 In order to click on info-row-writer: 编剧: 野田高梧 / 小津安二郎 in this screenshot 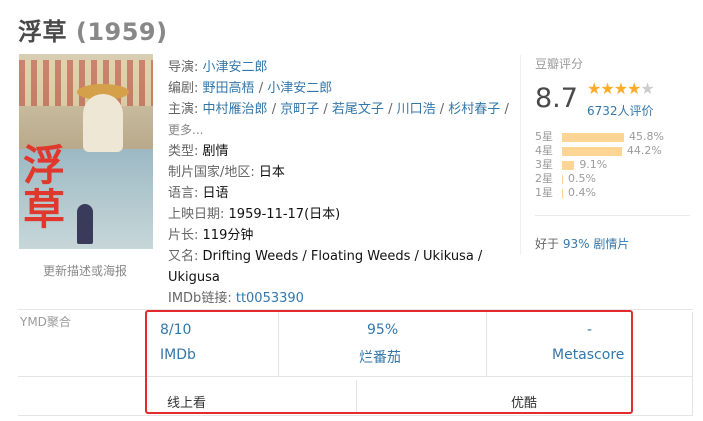, I will do `click(250, 88)`.